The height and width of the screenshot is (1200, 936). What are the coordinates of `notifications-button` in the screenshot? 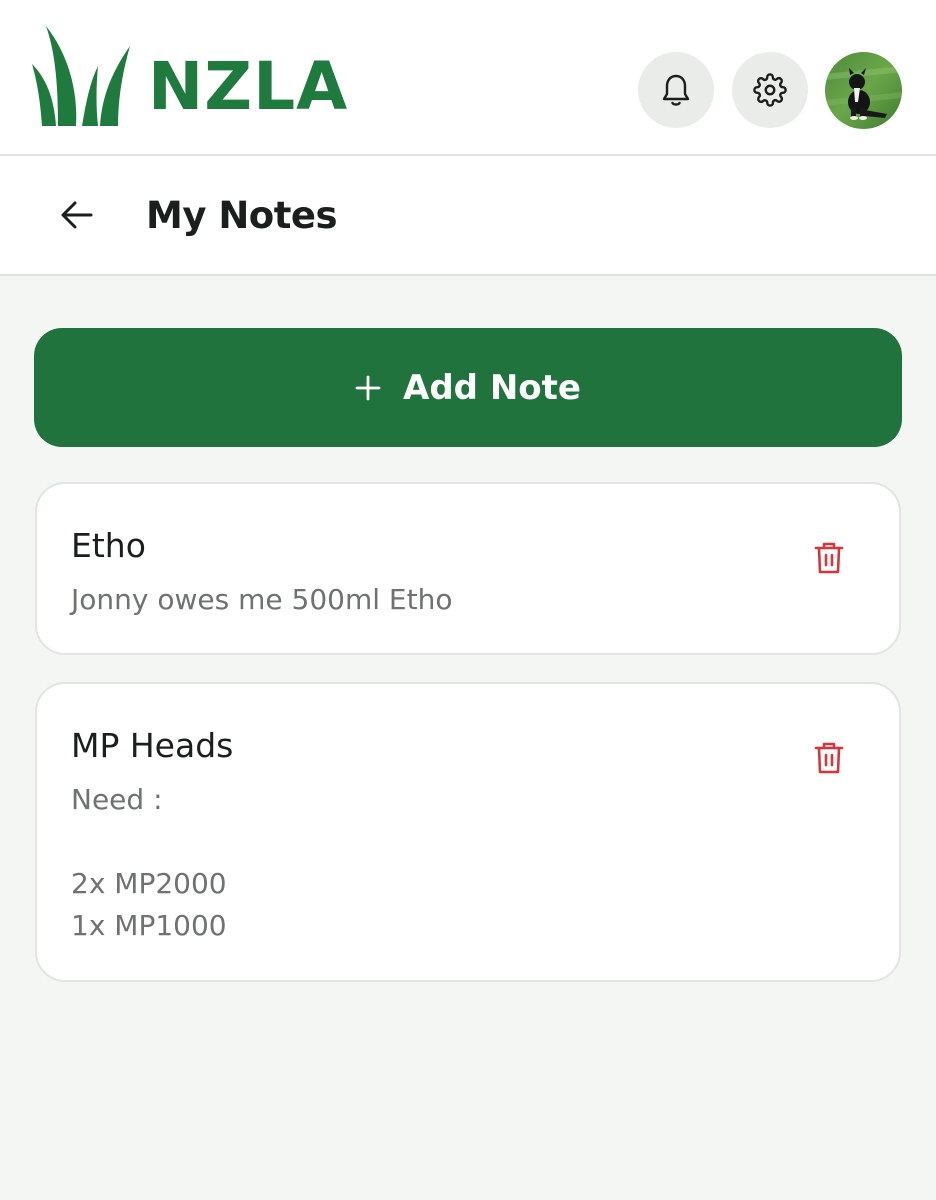 It's located at (676, 90).